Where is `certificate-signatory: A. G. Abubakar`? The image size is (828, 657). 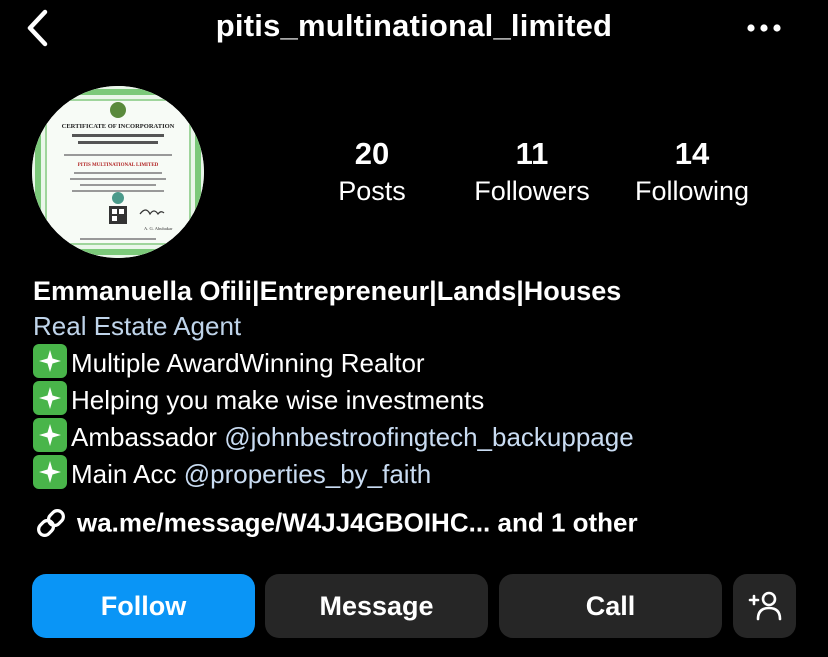
certificate-signatory: A. G. Abubakar is located at coordinates (158, 228).